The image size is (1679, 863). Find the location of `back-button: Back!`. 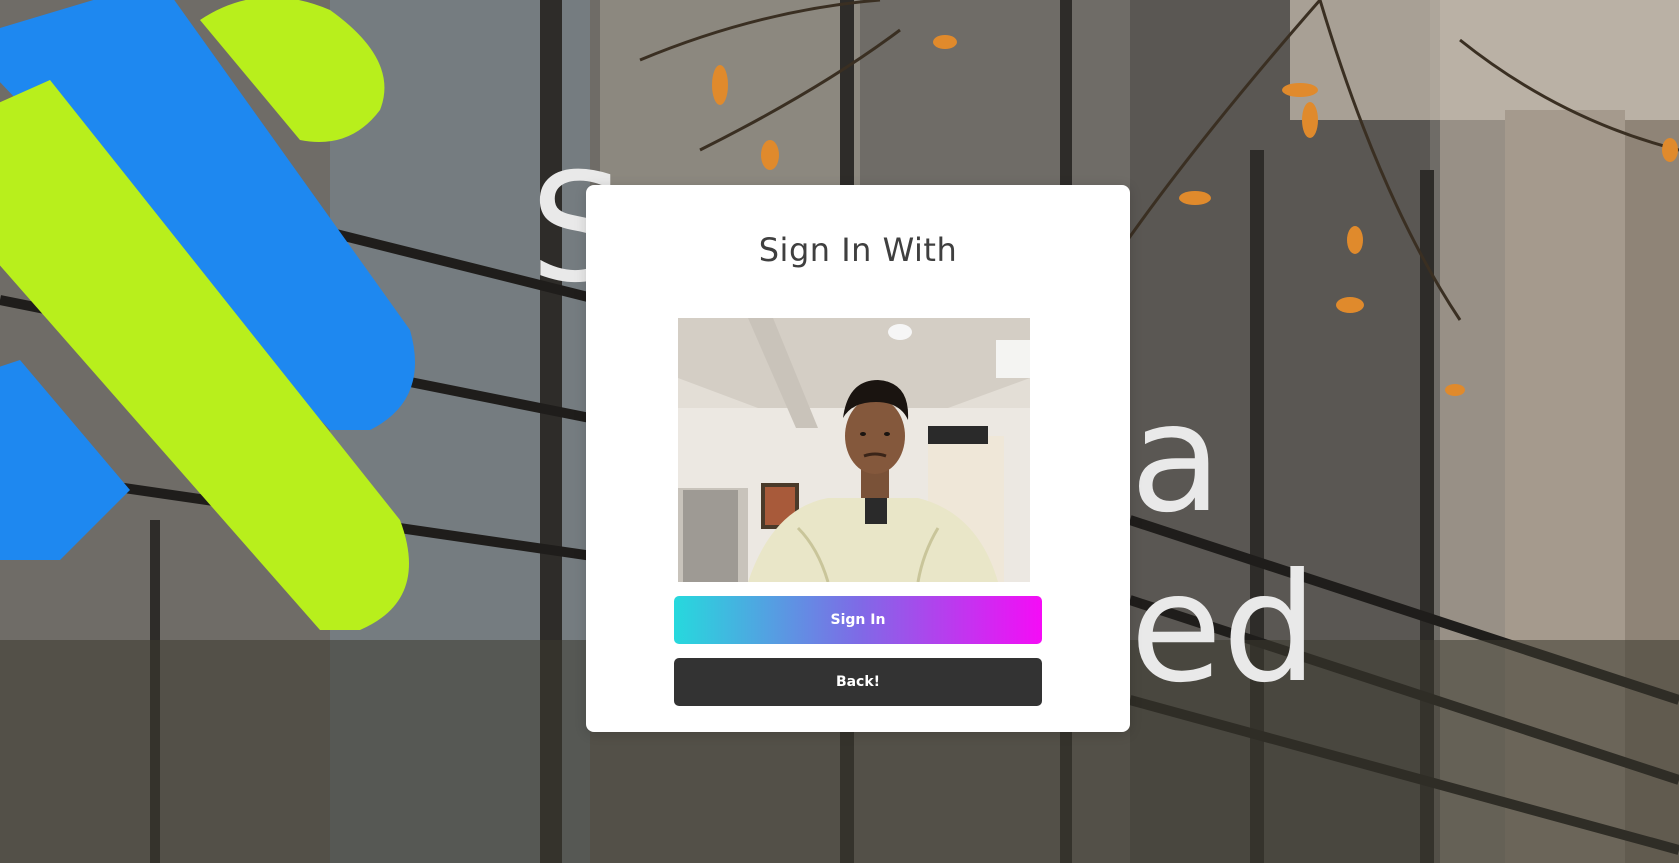

back-button: Back! is located at coordinates (858, 682).